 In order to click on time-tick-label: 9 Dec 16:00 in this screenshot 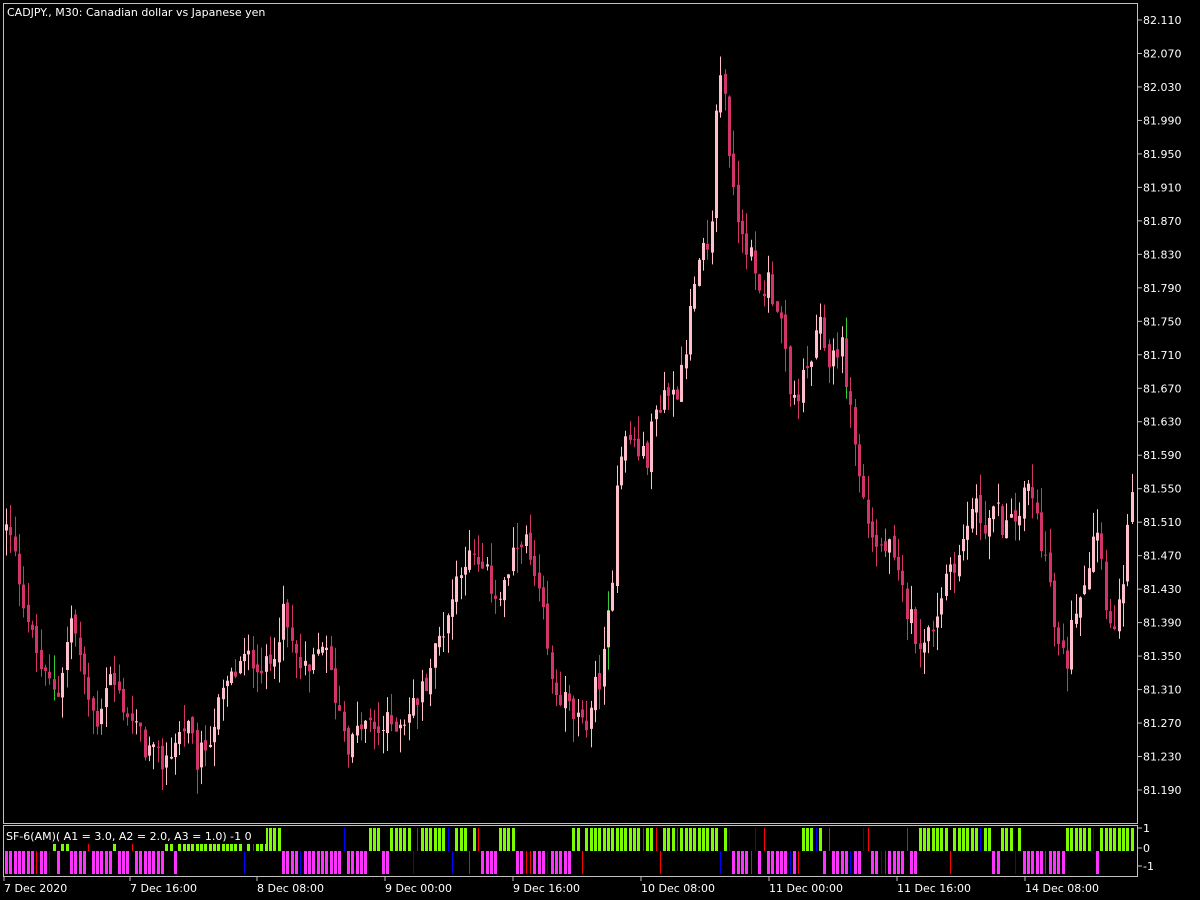, I will do `click(546, 888)`.